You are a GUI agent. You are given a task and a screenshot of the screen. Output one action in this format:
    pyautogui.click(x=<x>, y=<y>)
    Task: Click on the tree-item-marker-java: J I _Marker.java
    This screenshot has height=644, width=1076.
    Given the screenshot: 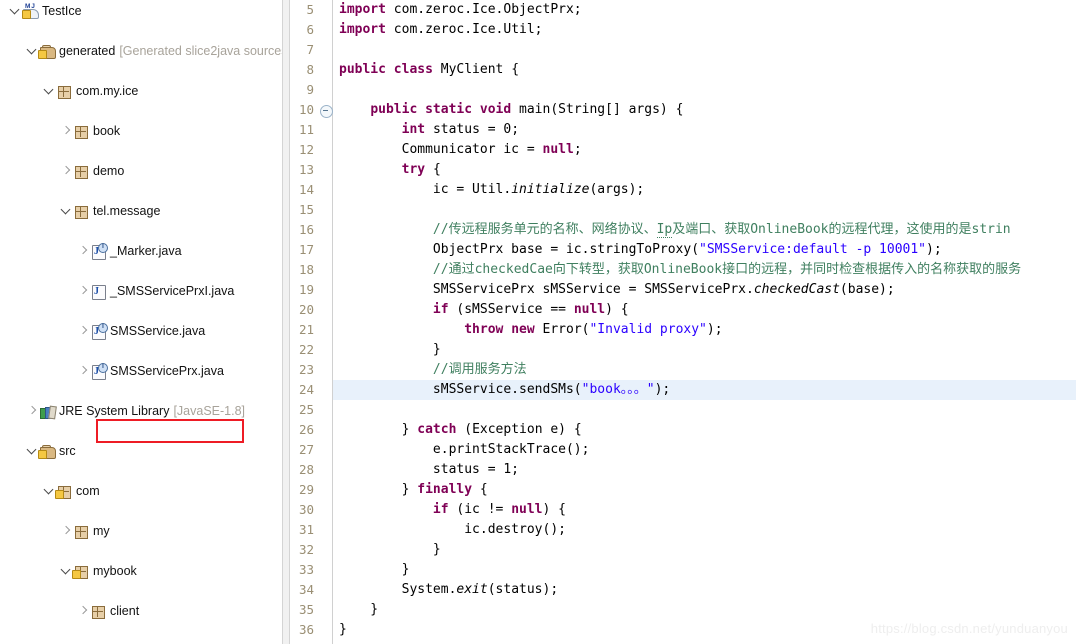 What is the action you would take?
    pyautogui.click(x=141, y=251)
    